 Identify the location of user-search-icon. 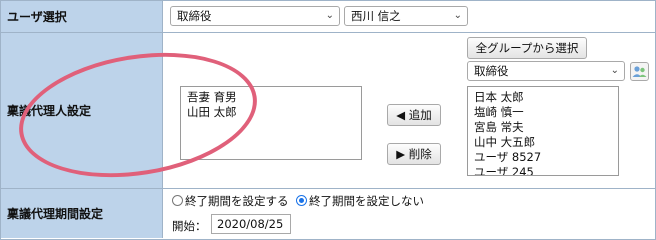
(639, 71).